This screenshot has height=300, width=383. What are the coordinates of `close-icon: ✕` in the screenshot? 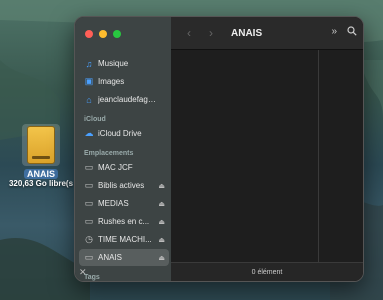 It's located at (83, 272).